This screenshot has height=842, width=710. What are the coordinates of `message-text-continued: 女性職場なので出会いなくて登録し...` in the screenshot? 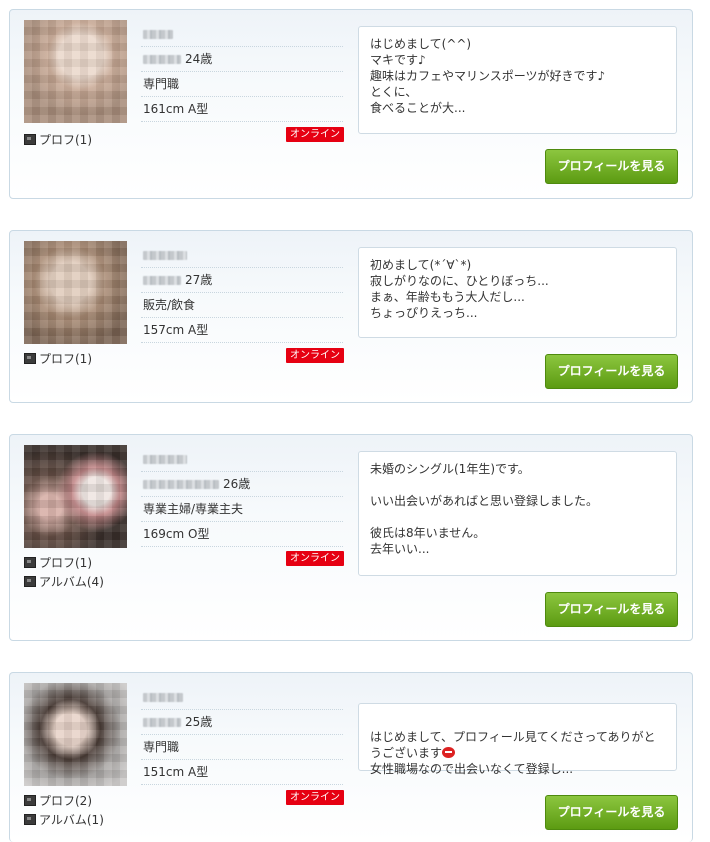 It's located at (472, 769).